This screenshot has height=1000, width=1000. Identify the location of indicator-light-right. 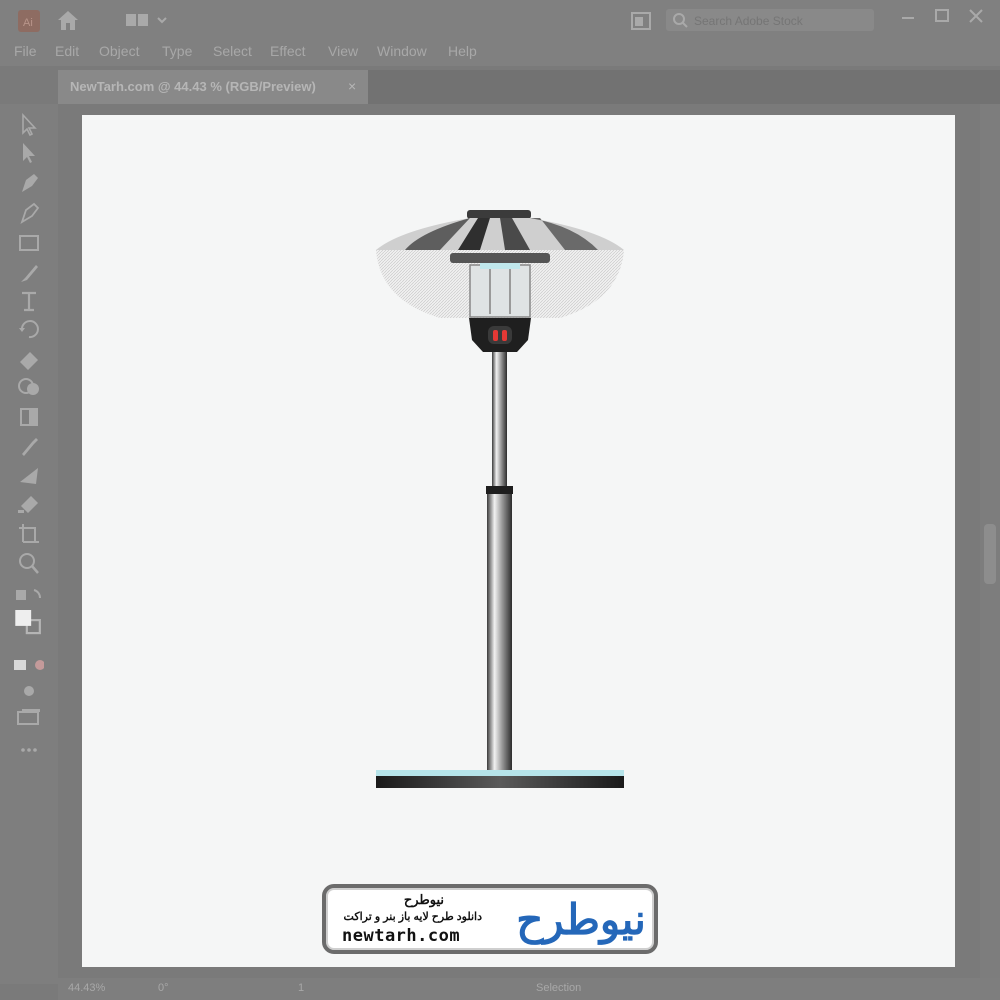
(504, 335).